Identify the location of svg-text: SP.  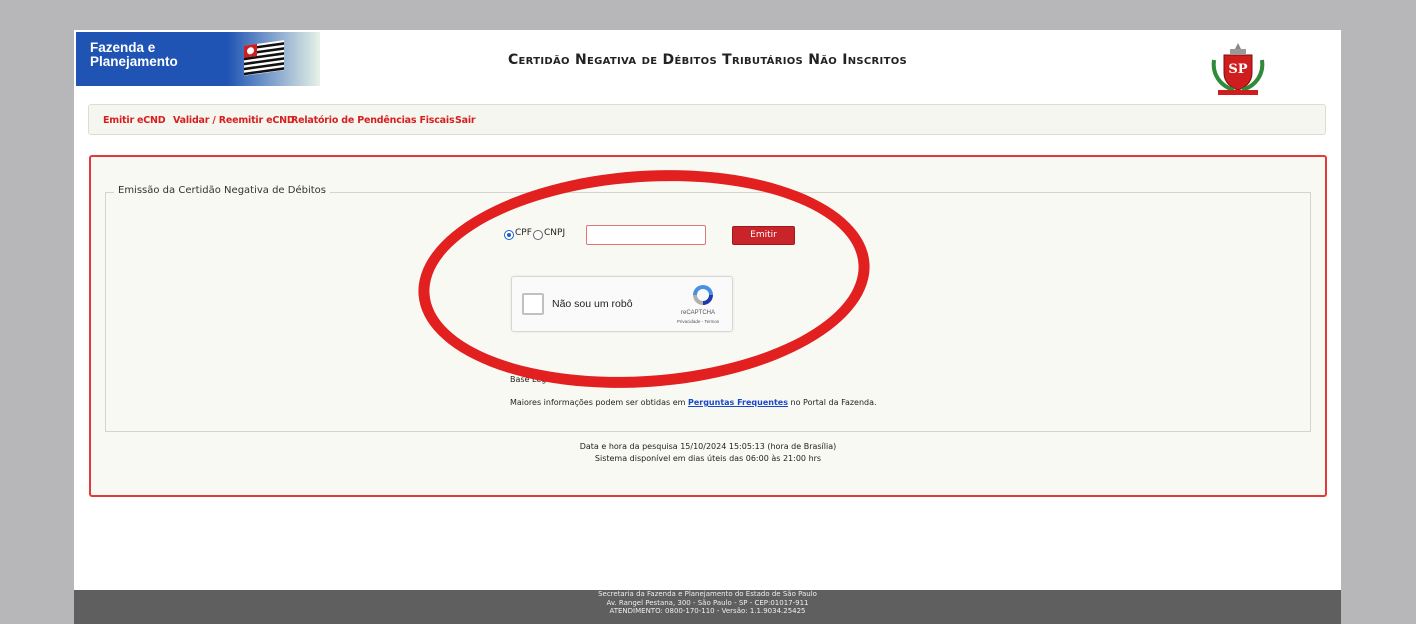
(1237, 69).